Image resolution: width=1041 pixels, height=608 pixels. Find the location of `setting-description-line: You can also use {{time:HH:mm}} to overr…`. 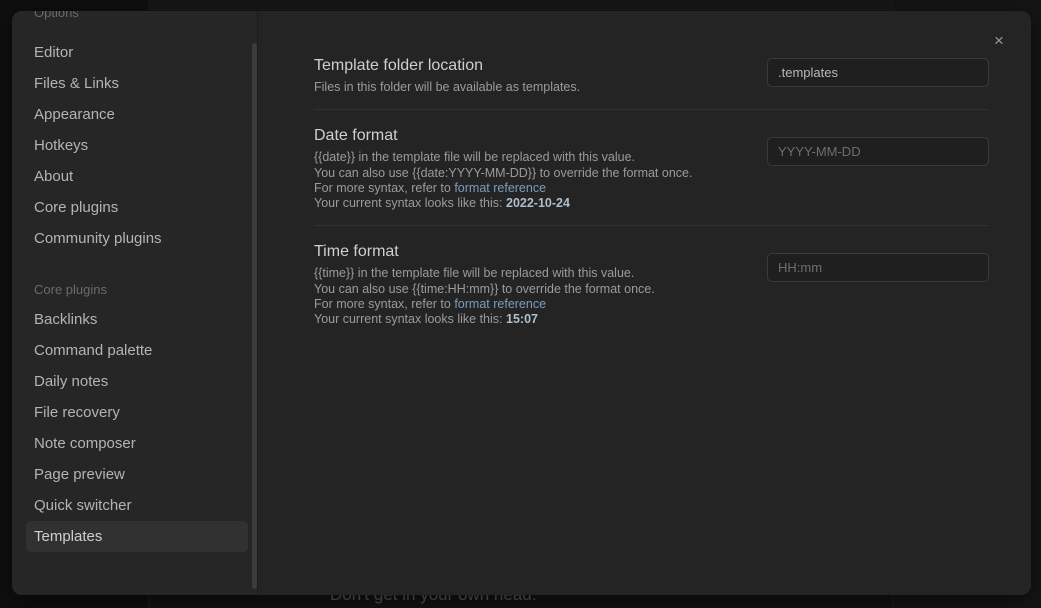

setting-description-line: You can also use {{time:HH:mm}} to overr… is located at coordinates (484, 289).